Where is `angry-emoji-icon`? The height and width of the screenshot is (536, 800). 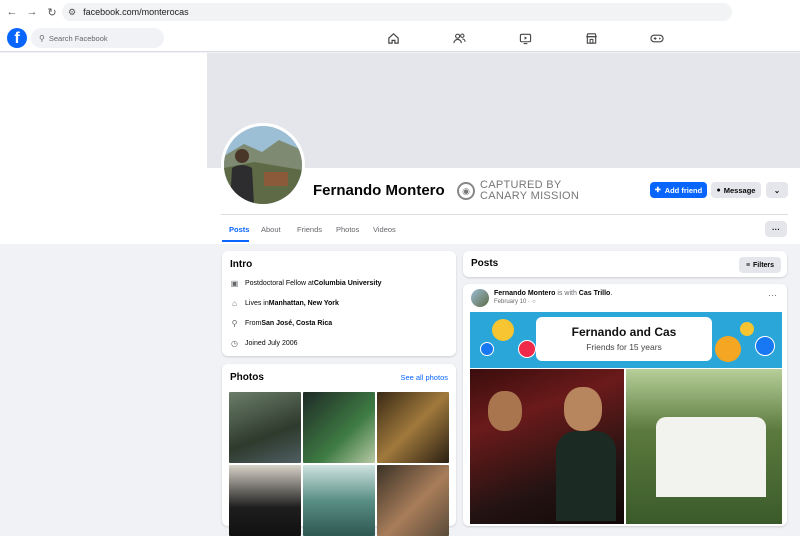
angry-emoji-icon is located at coordinates (728, 349).